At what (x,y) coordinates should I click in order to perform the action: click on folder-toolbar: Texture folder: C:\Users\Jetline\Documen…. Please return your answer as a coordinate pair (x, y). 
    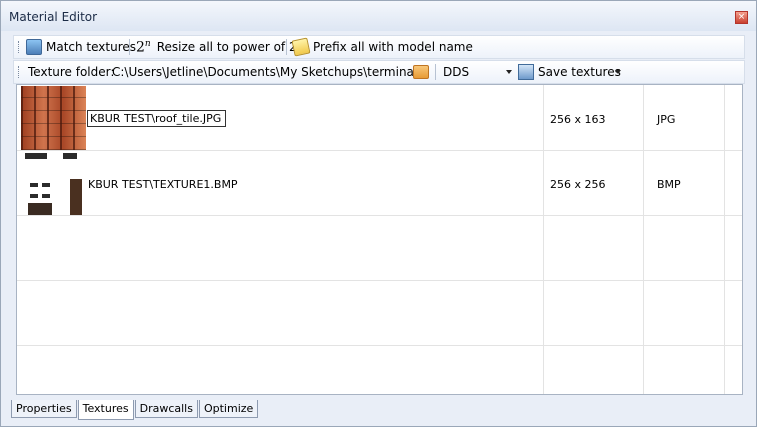
    Looking at the image, I should click on (379, 72).